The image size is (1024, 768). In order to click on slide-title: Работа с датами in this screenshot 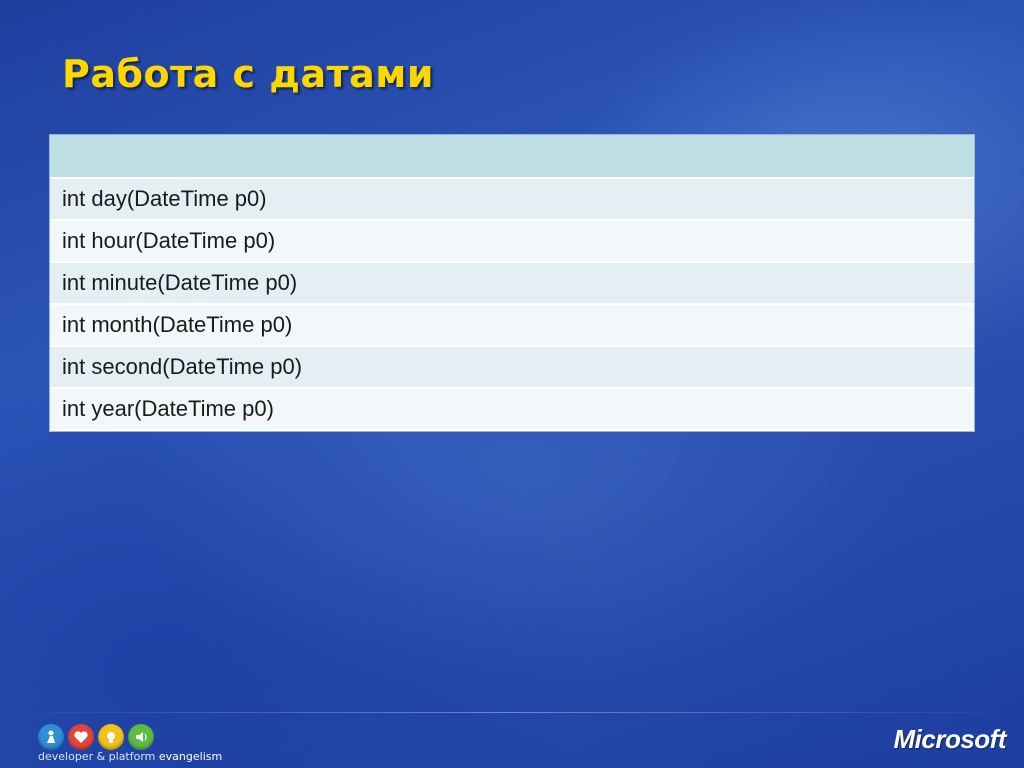, I will do `click(248, 74)`.